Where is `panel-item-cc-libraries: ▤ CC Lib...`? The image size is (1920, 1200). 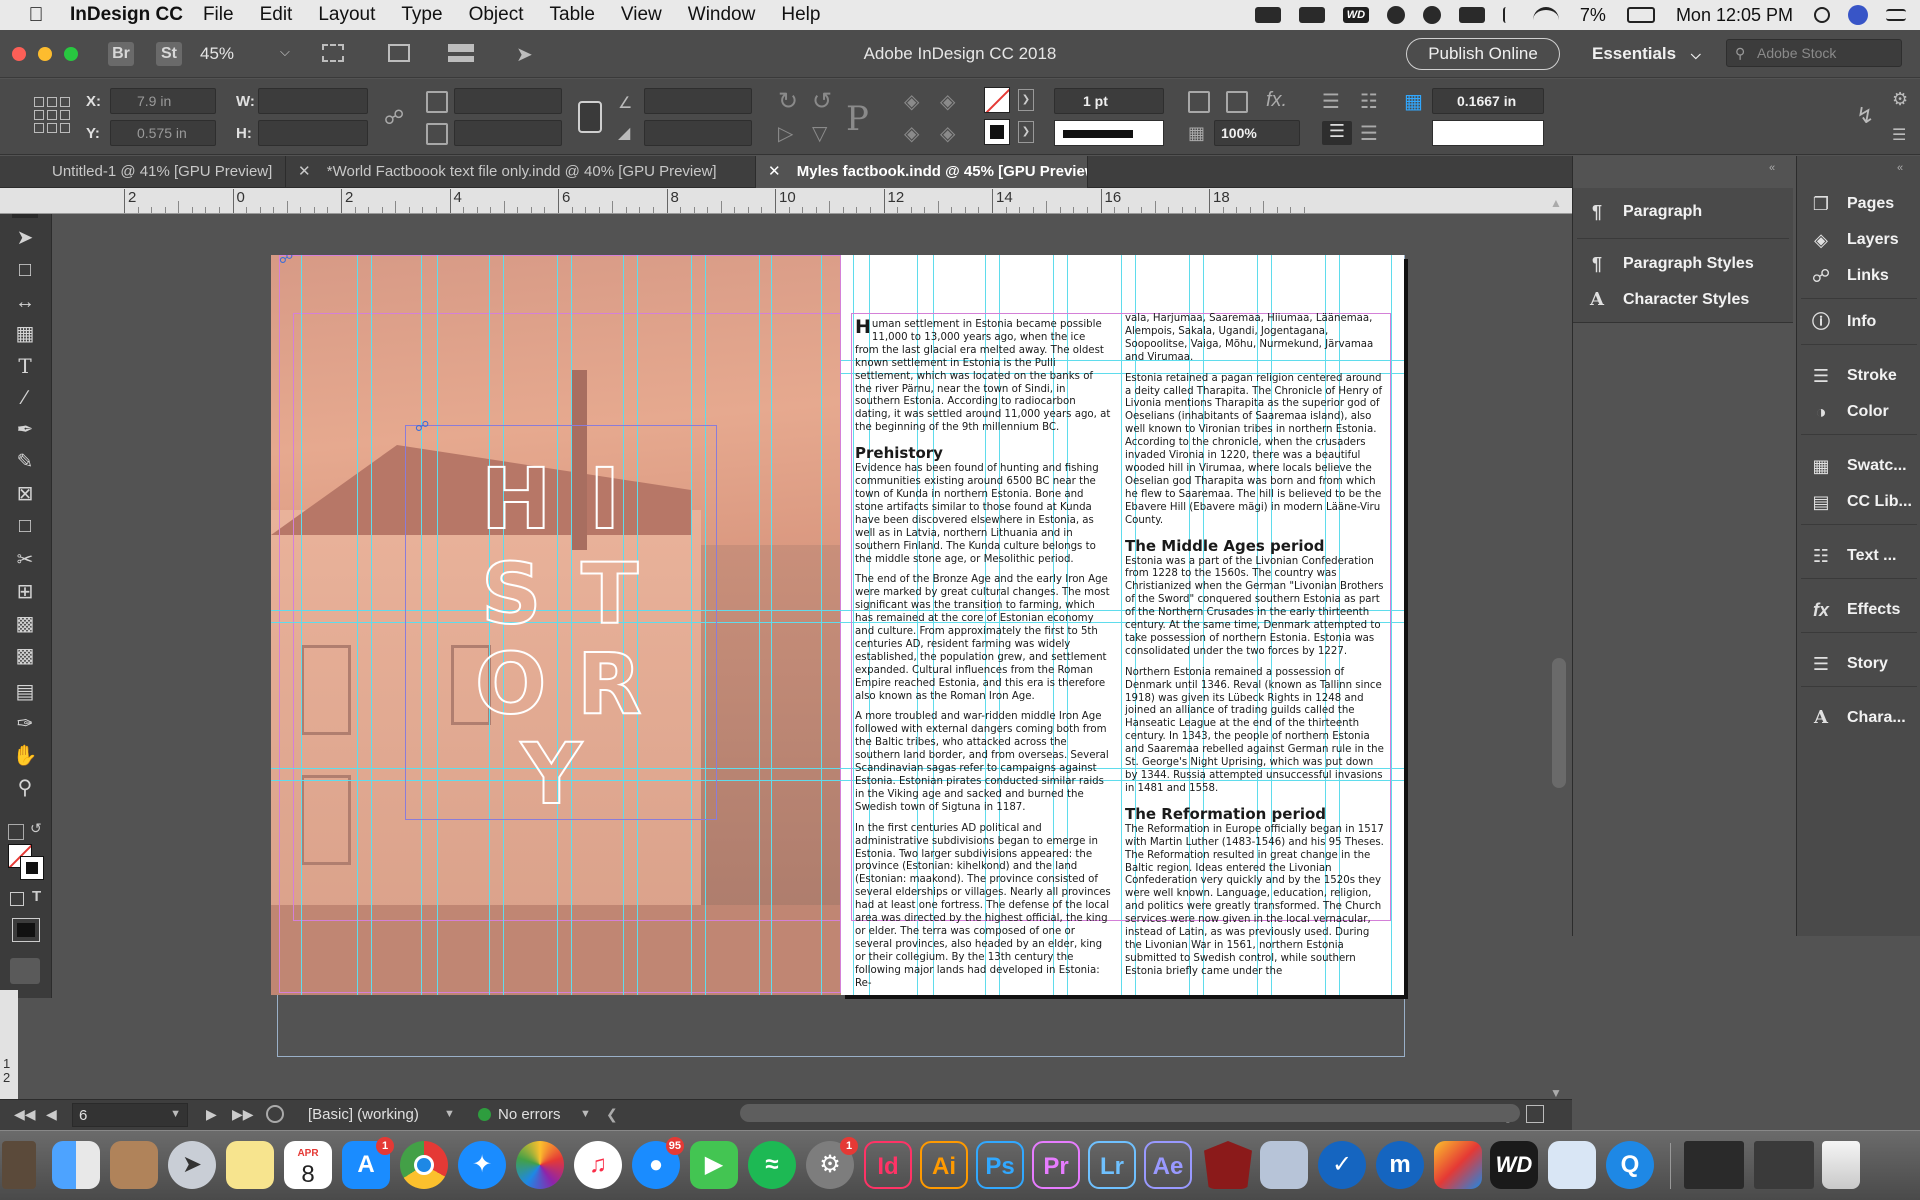
panel-item-cc-libraries: ▤ CC Lib... is located at coordinates (1858, 502).